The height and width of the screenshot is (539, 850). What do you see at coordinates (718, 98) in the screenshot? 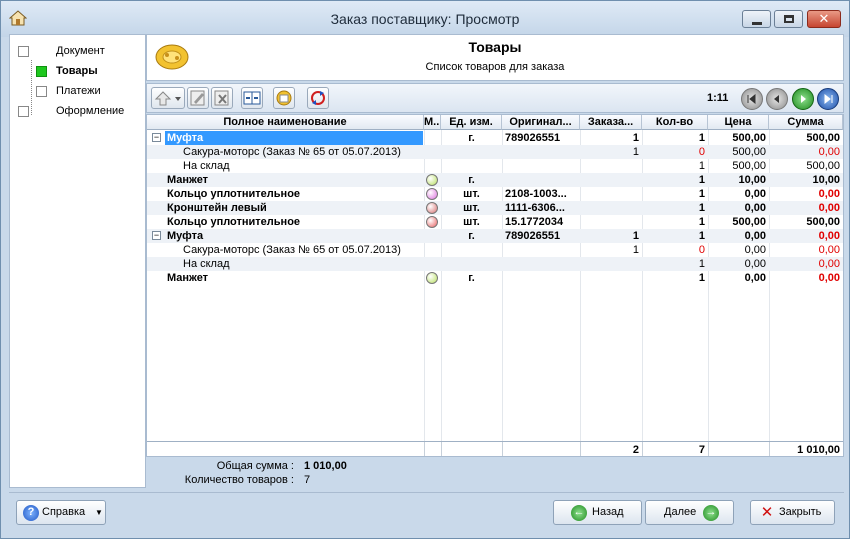
I see `record-counter: 1:11` at bounding box center [718, 98].